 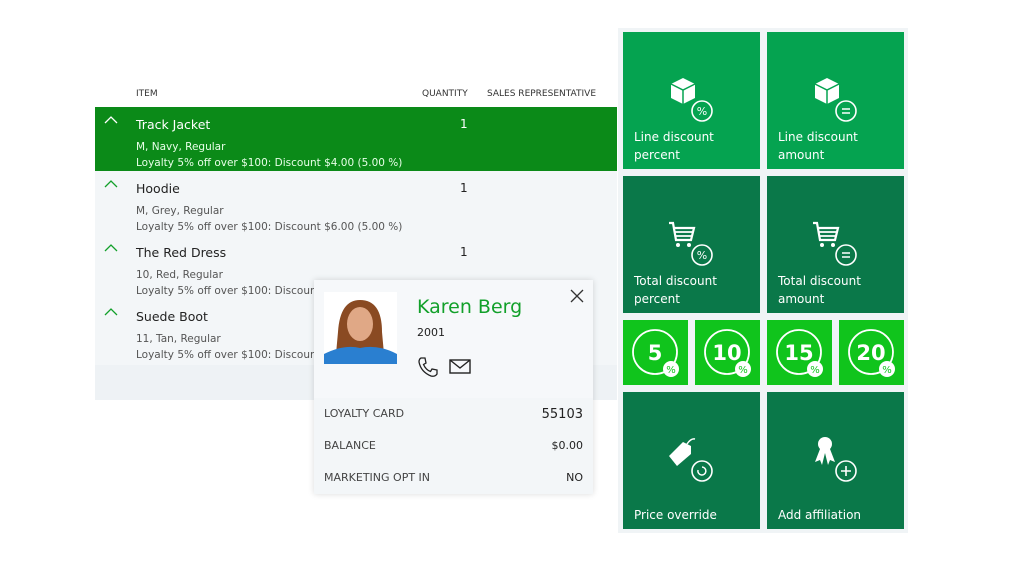 What do you see at coordinates (181, 147) in the screenshot?
I see `item-variant: M, Navy, Regular` at bounding box center [181, 147].